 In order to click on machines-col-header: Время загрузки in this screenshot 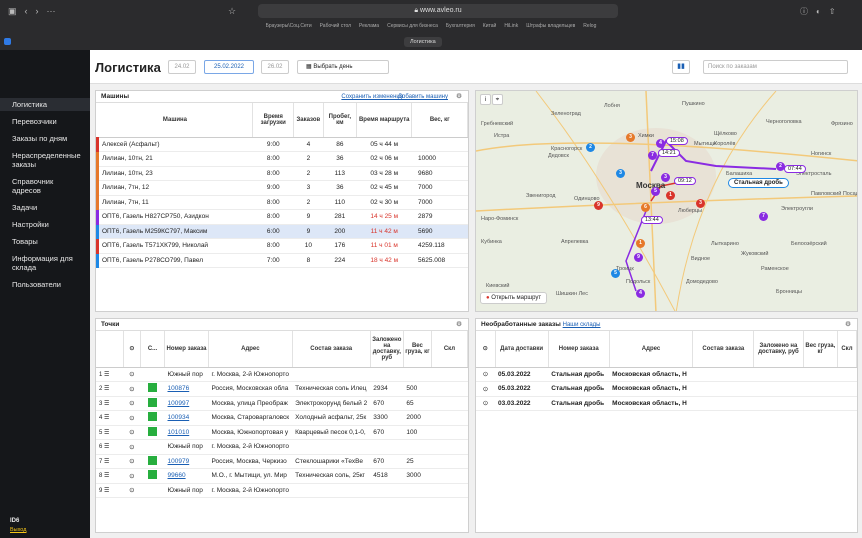, I will do `click(273, 120)`.